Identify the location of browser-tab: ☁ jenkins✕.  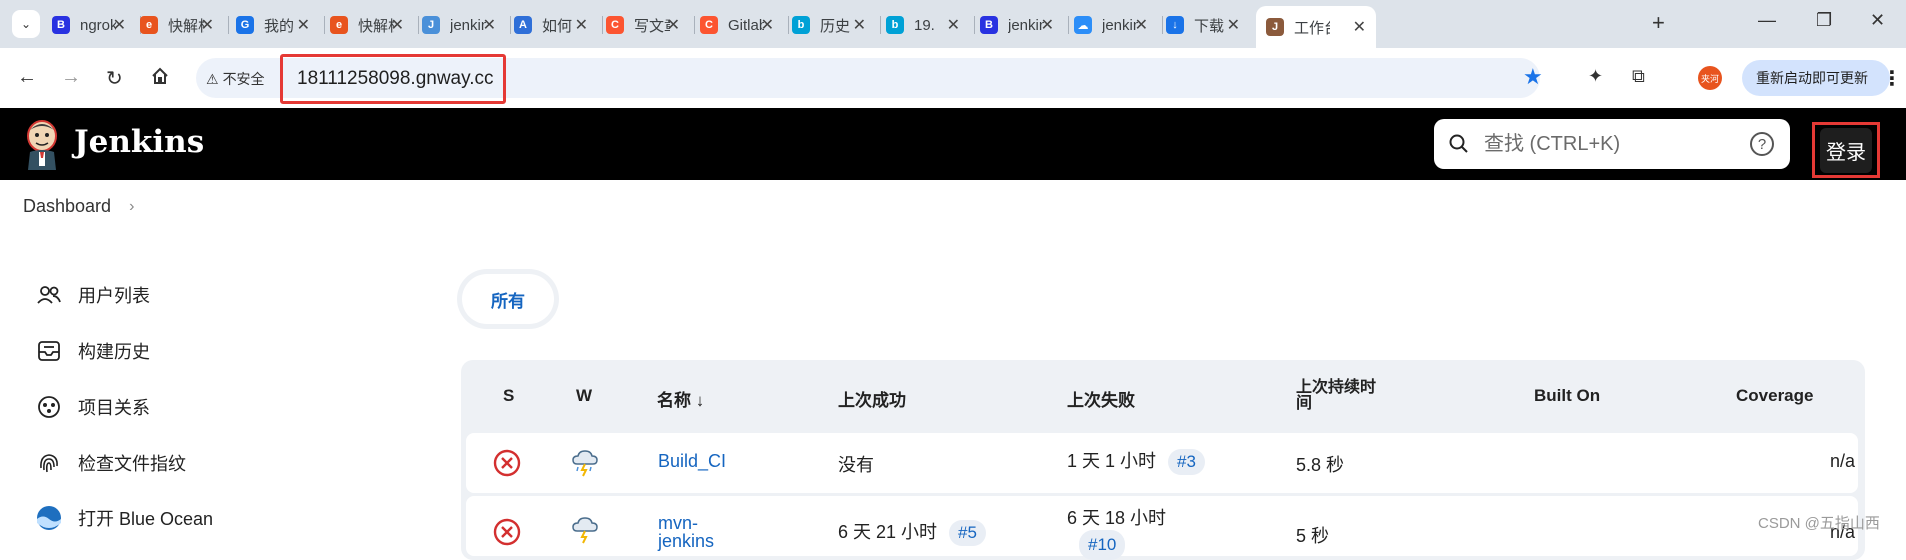
(1116, 25).